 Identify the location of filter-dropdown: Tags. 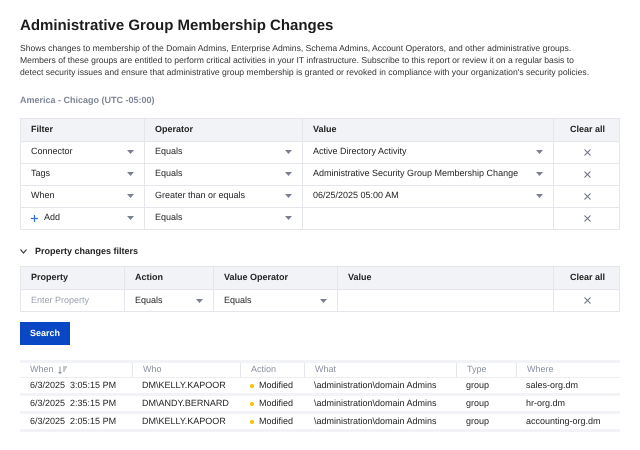
(82, 174).